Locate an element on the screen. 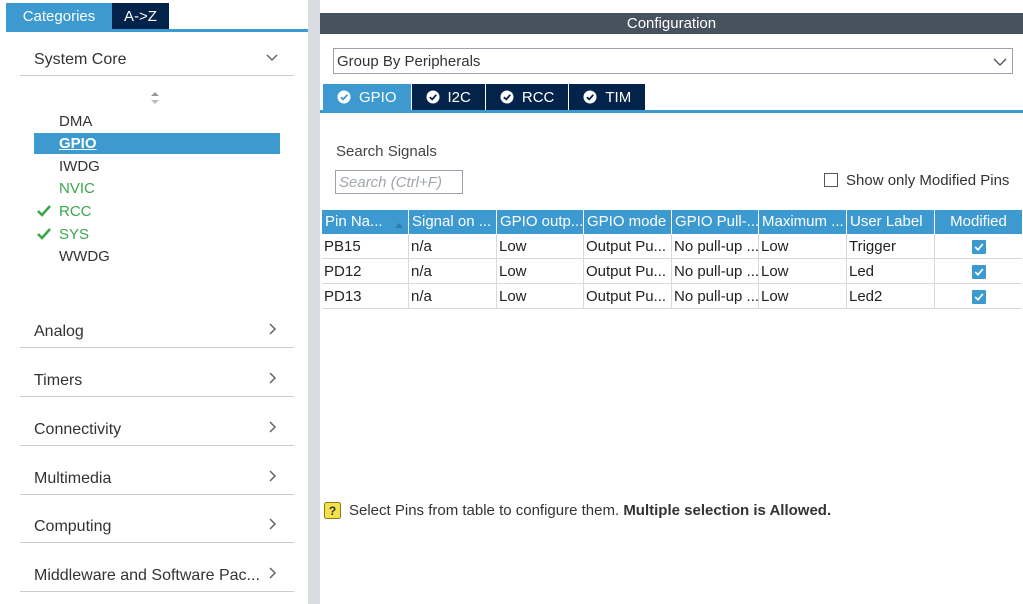 The image size is (1023, 604). column-header-modified: Modified is located at coordinates (978, 222).